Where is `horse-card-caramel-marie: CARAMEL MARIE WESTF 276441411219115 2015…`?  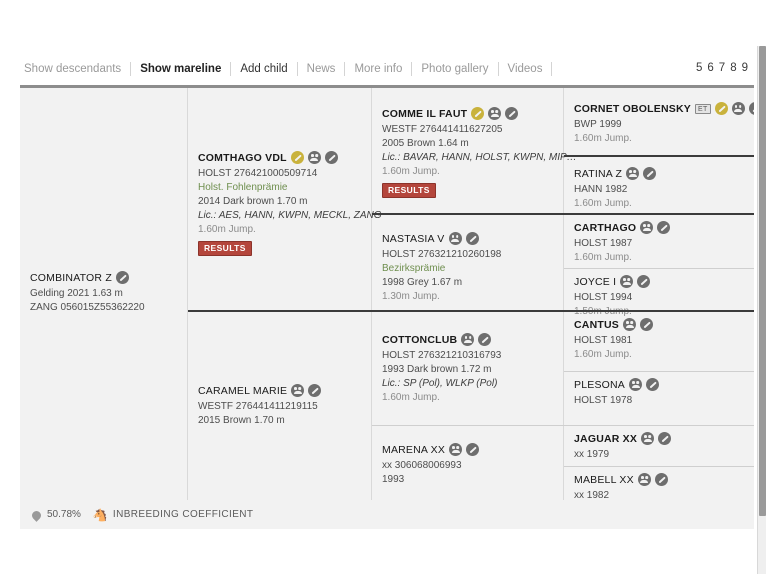 horse-card-caramel-marie: CARAMEL MARIE WESTF 276441411219115 2015… is located at coordinates (280, 372).